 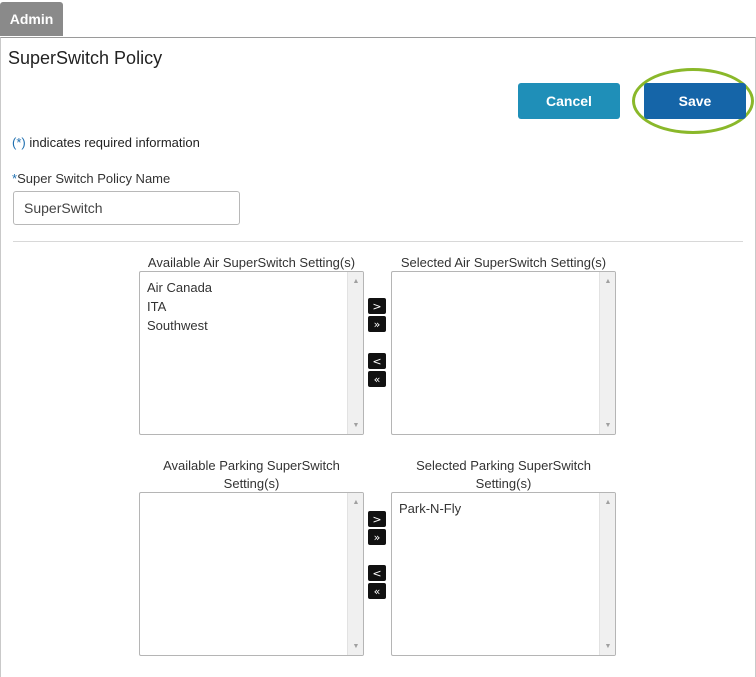 What do you see at coordinates (19, 142) in the screenshot?
I see `required-star: (*)` at bounding box center [19, 142].